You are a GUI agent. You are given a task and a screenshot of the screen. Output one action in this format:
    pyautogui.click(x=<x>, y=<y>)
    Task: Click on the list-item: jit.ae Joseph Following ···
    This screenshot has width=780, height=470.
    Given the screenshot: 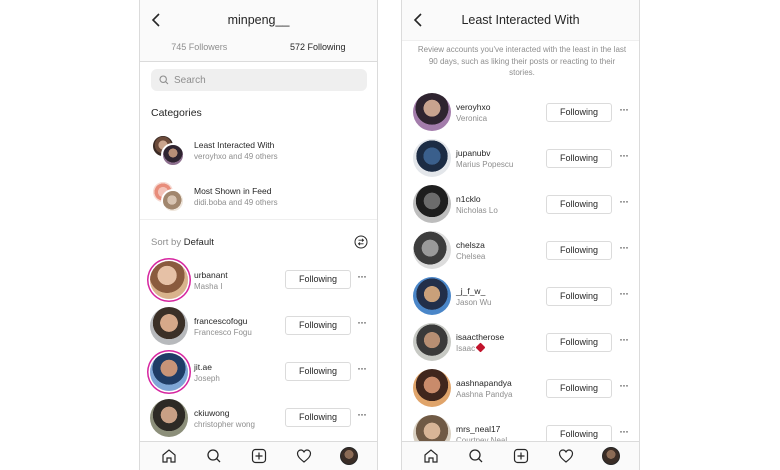 What is the action you would take?
    pyautogui.click(x=258, y=373)
    